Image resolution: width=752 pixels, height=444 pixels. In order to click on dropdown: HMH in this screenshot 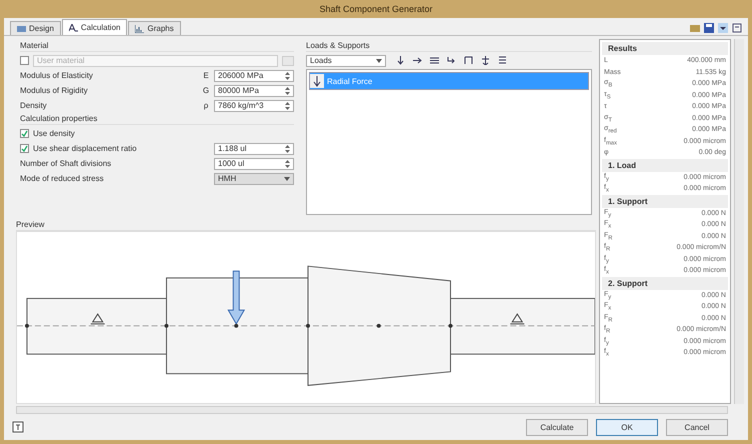, I will do `click(254, 178)`.